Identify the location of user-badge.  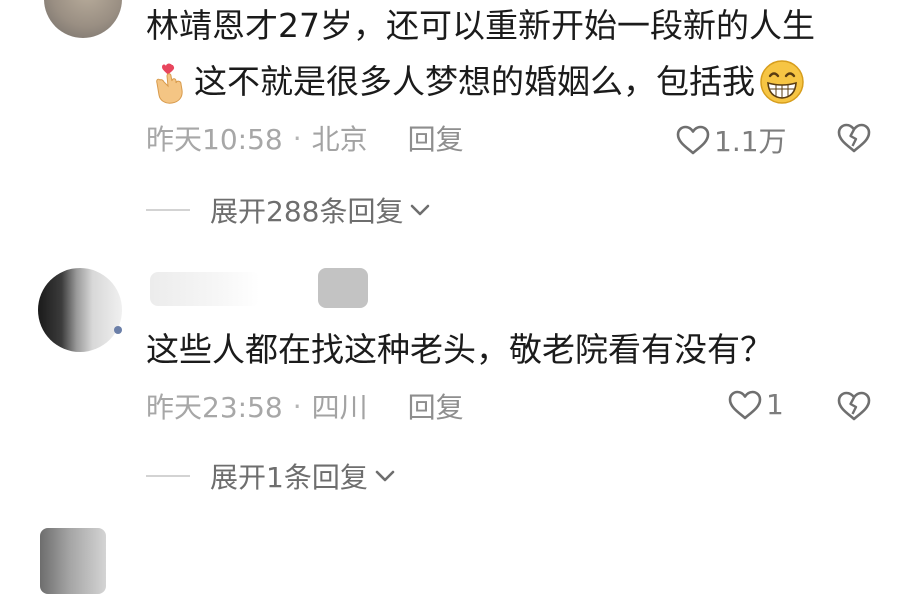
(118, 330).